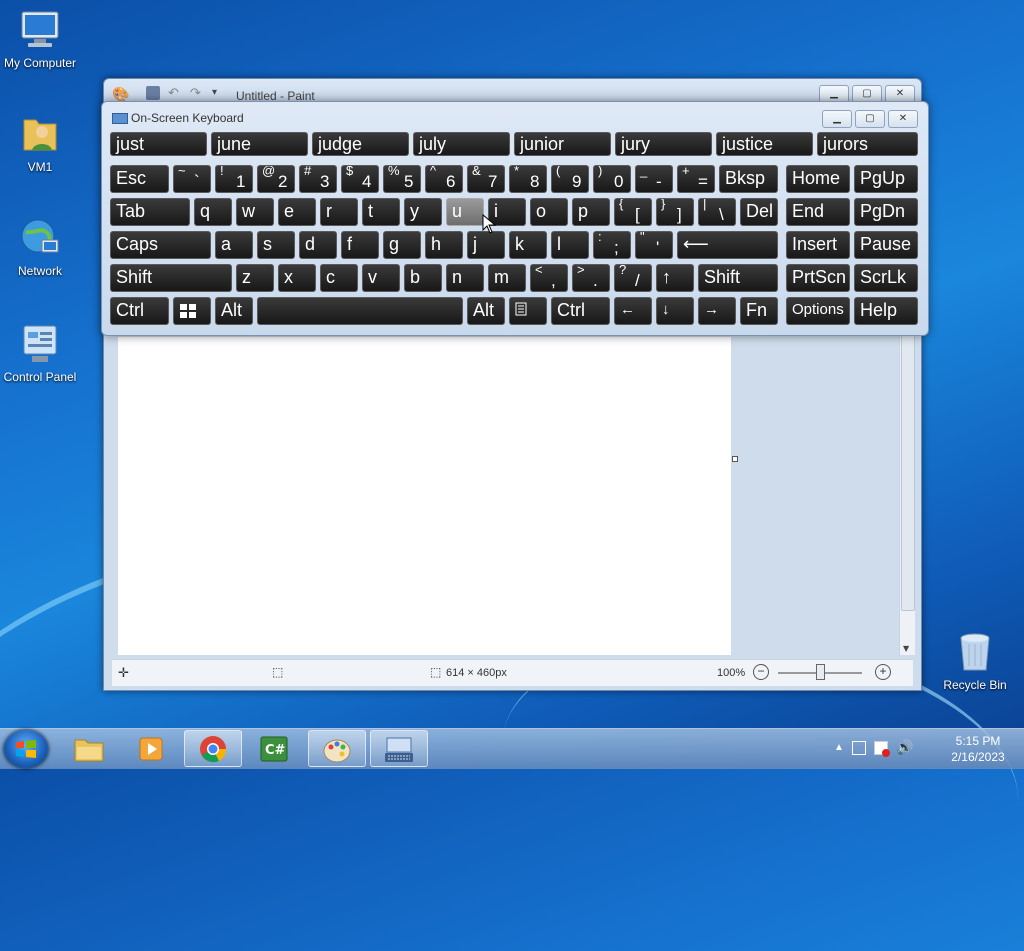  I want to click on scroll-down-icon: ▼, so click(906, 648).